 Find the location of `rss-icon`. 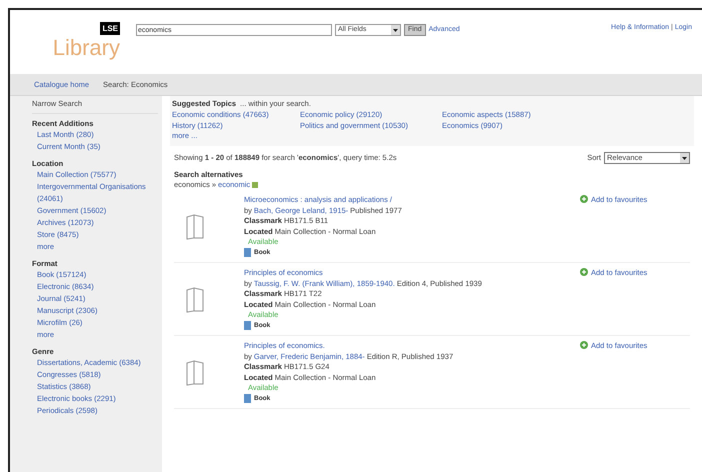

rss-icon is located at coordinates (255, 185).